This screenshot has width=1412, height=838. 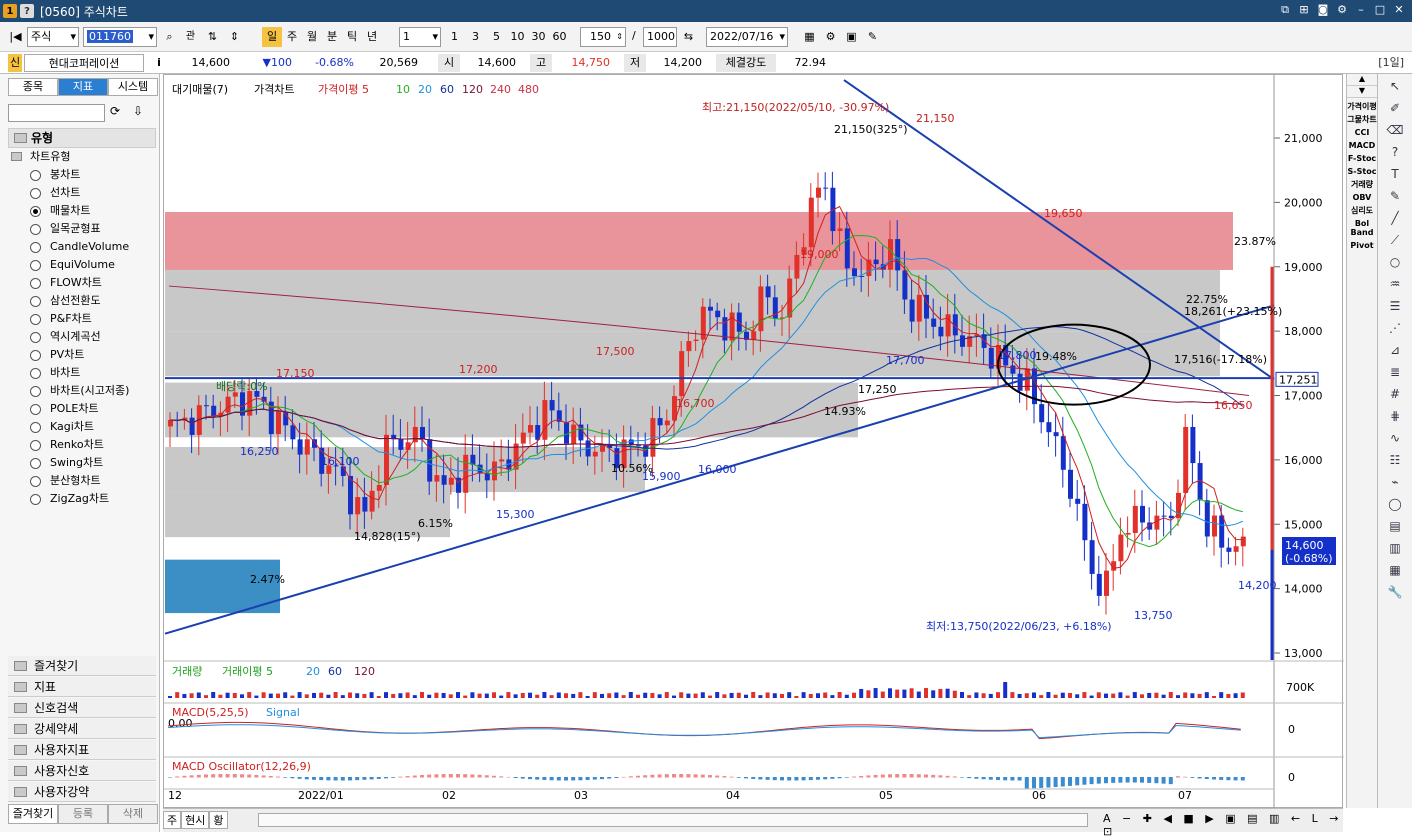 What do you see at coordinates (82, 265) in the screenshot?
I see `chart-type-item: EquiVolume` at bounding box center [82, 265].